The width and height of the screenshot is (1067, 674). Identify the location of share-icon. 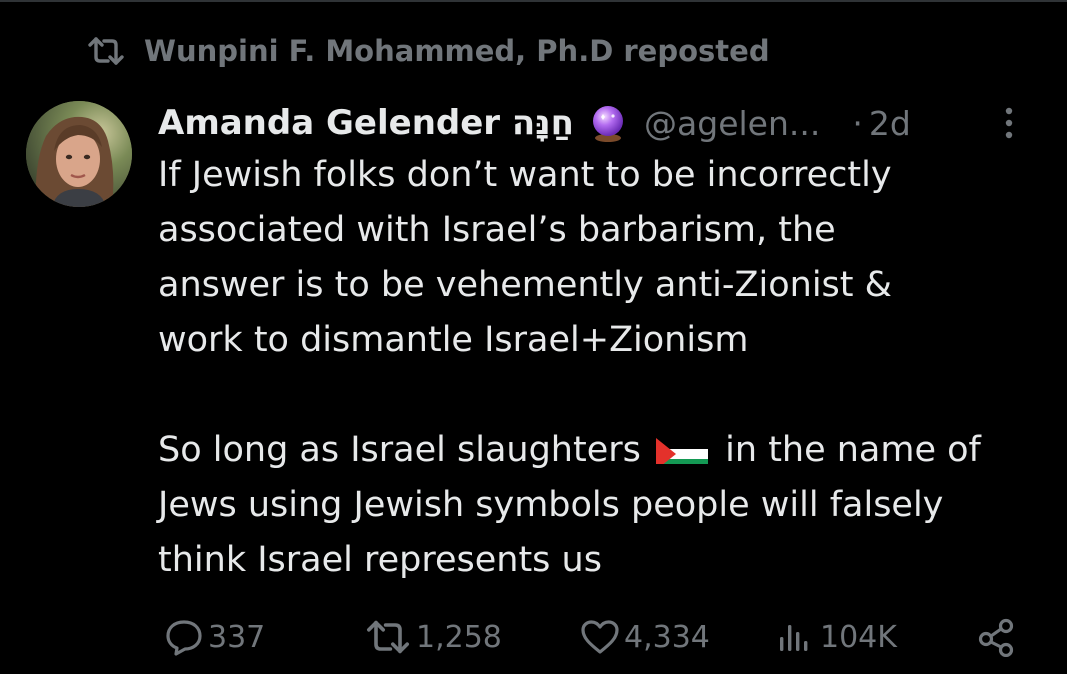
(997, 637).